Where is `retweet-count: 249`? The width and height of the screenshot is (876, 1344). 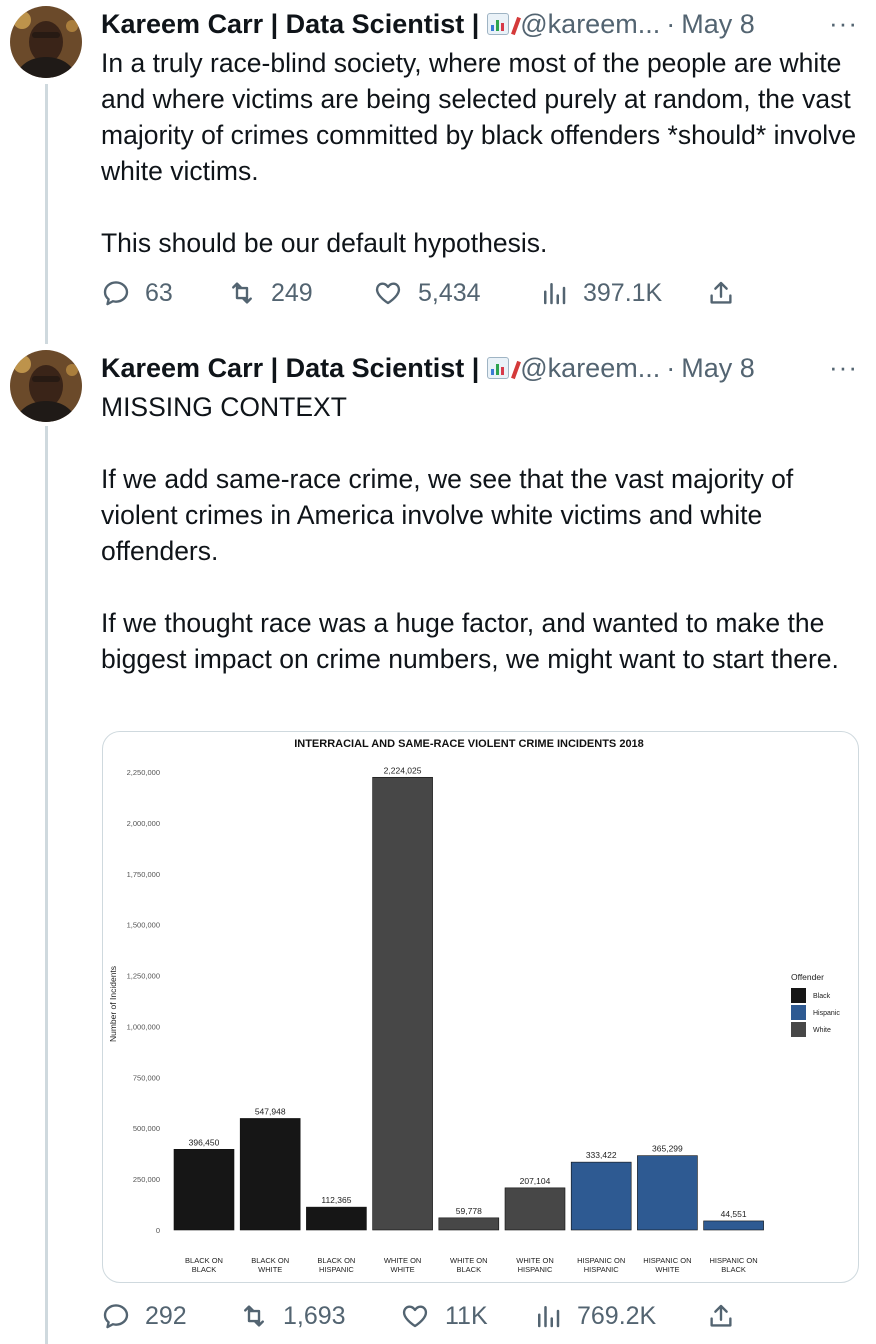
retweet-count: 249 is located at coordinates (292, 292).